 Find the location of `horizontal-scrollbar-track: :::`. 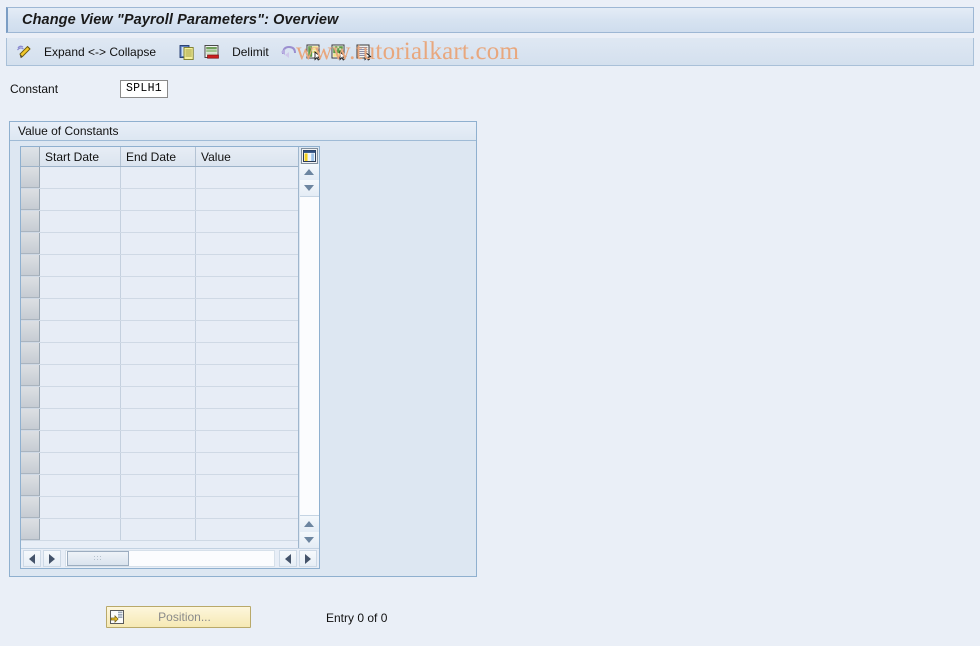

horizontal-scrollbar-track: ::: is located at coordinates (170, 558).